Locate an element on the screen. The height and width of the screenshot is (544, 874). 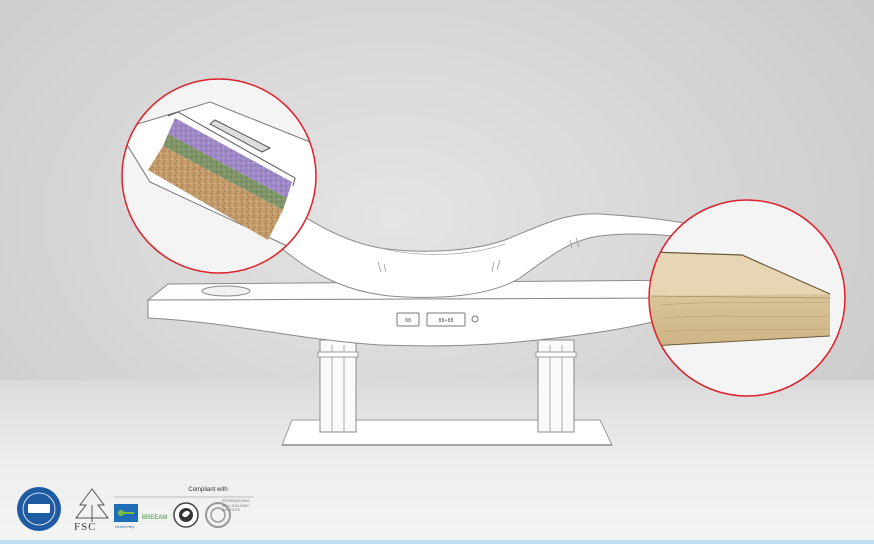
svg-text: 88•88 is located at coordinates (445, 321).